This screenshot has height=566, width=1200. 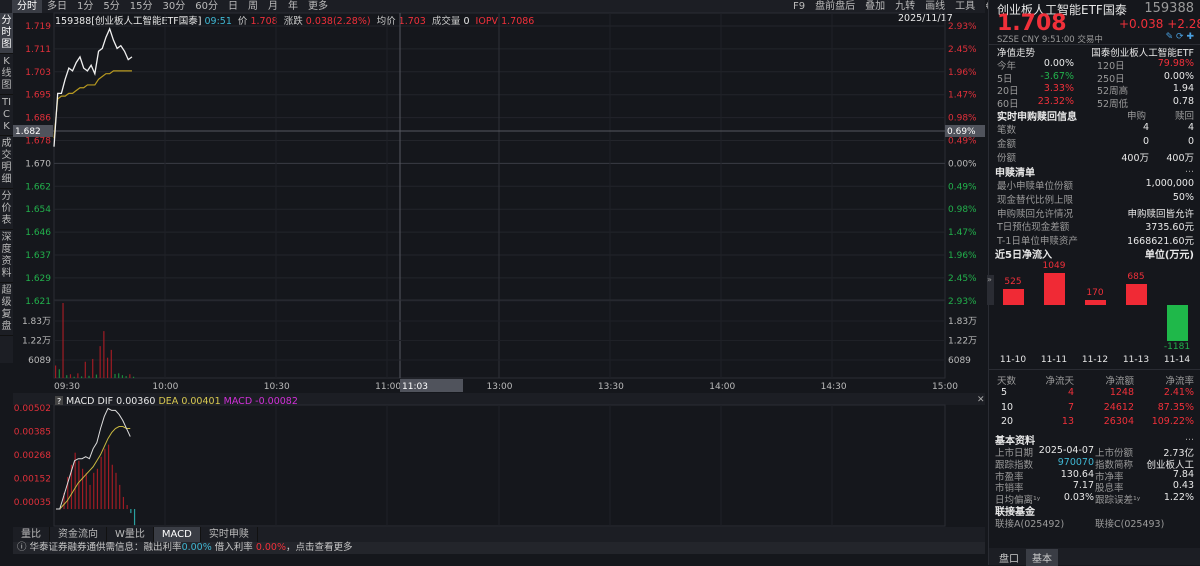 What do you see at coordinates (1004, 392) in the screenshot?
I see `cell: 5` at bounding box center [1004, 392].